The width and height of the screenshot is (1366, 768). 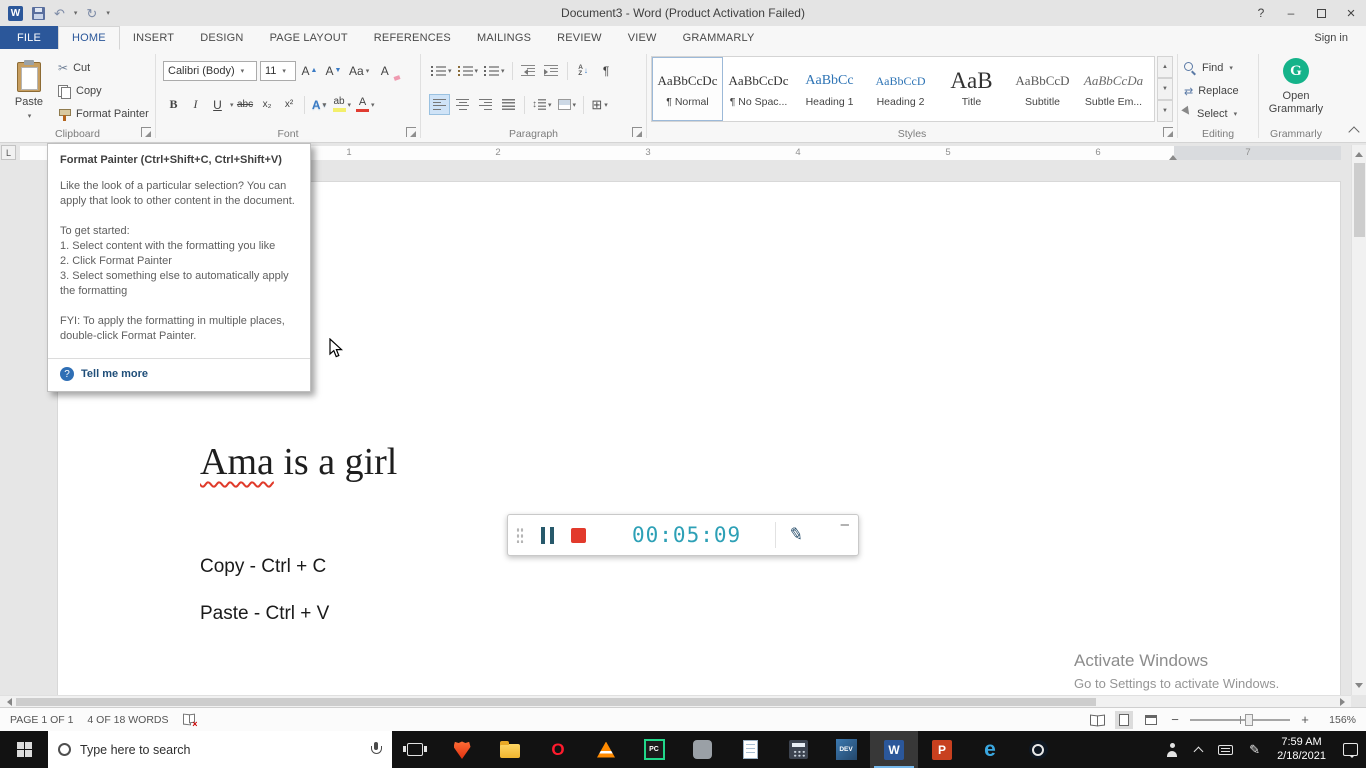 What do you see at coordinates (558, 749) in the screenshot?
I see `taskbar-opera: O` at bounding box center [558, 749].